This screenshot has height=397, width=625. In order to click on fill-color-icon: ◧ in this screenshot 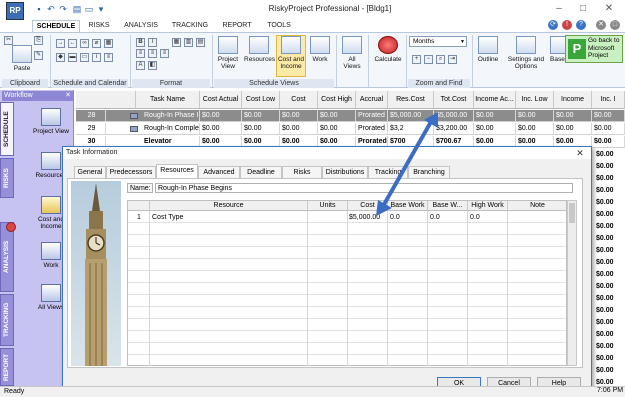, I will do `click(152, 65)`.